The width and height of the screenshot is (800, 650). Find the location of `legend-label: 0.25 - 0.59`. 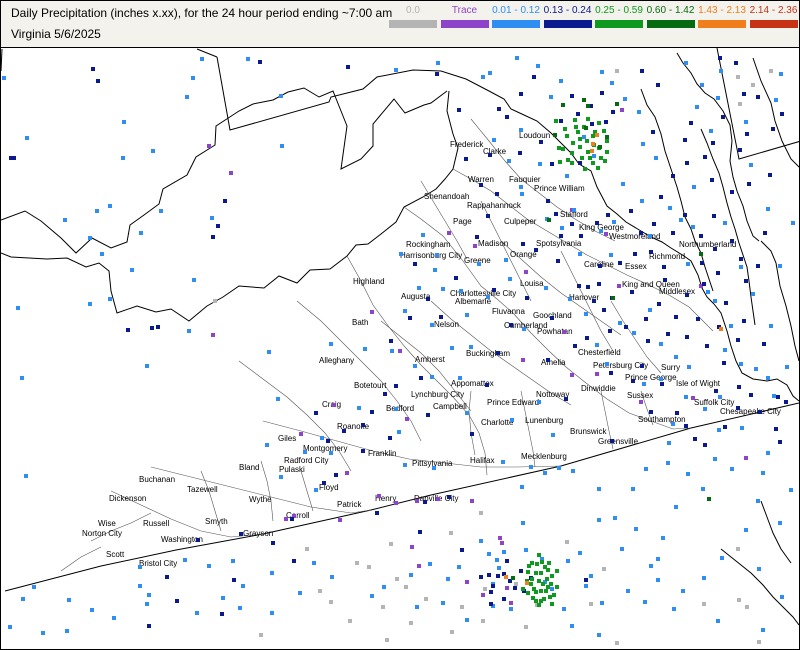

legend-label: 0.25 - 0.59 is located at coordinates (619, 10).